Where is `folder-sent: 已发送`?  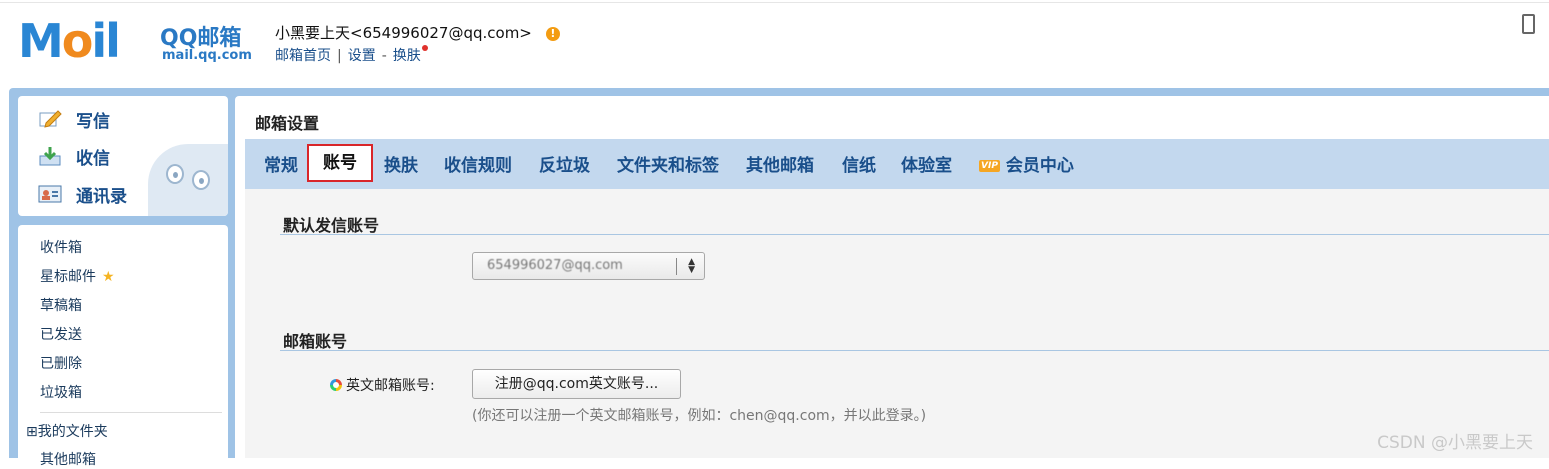 folder-sent: 已发送 is located at coordinates (61, 334).